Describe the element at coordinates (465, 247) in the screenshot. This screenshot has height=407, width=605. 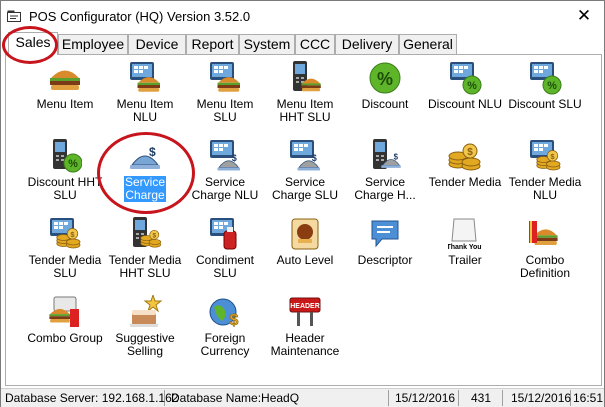
I see `svg-text: Thank You` at that location.